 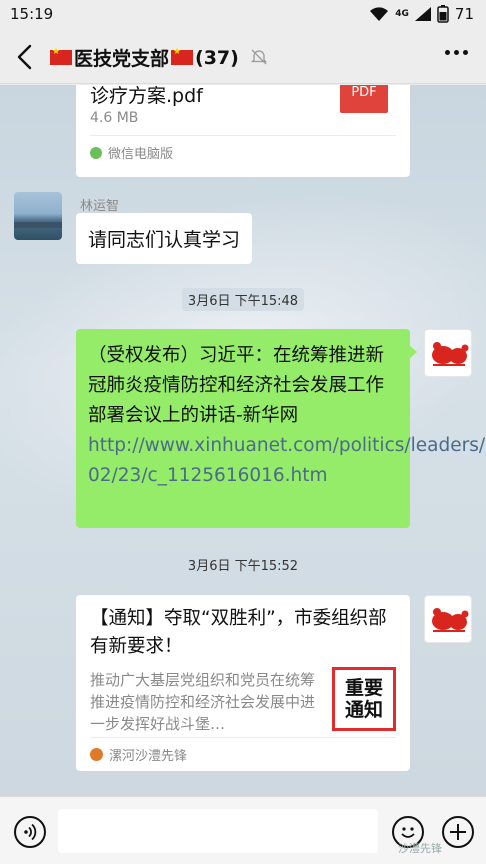 What do you see at coordinates (243, 564) in the screenshot?
I see `timestamp: 3月6日 下午15:52` at bounding box center [243, 564].